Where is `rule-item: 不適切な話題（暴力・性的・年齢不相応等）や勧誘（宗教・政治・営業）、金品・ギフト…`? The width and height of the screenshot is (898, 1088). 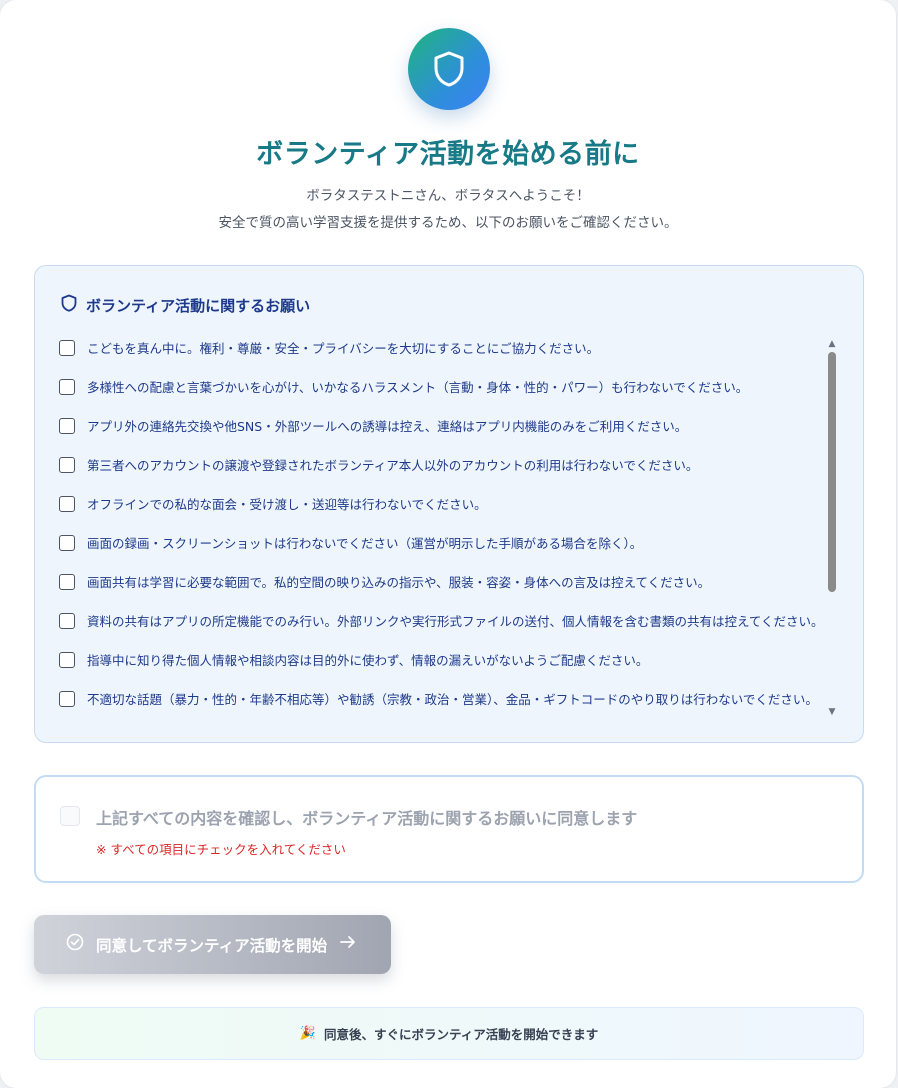 rule-item: 不適切な話題（暴力・性的・年齢不相応等）や勧誘（宗教・政治・営業）、金品・ギフト… is located at coordinates (444, 698).